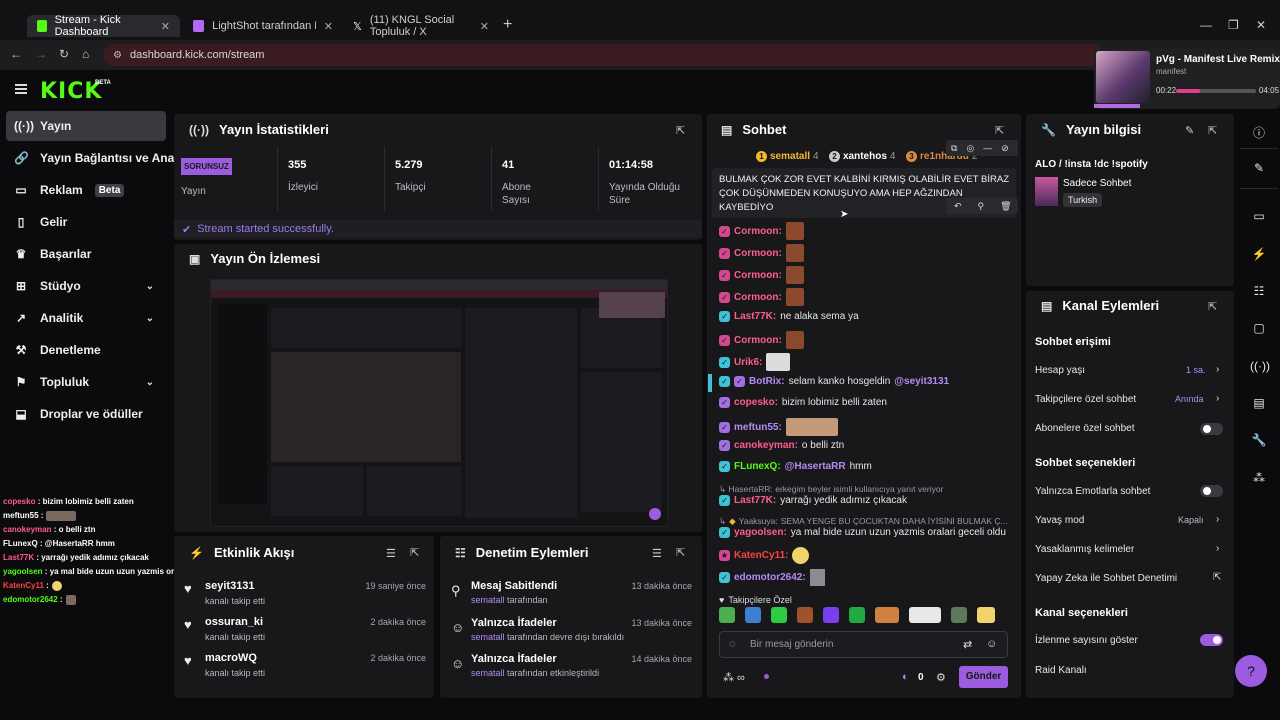  Describe the element at coordinates (1259, 291) in the screenshot. I see `list-icon: ☷` at that location.